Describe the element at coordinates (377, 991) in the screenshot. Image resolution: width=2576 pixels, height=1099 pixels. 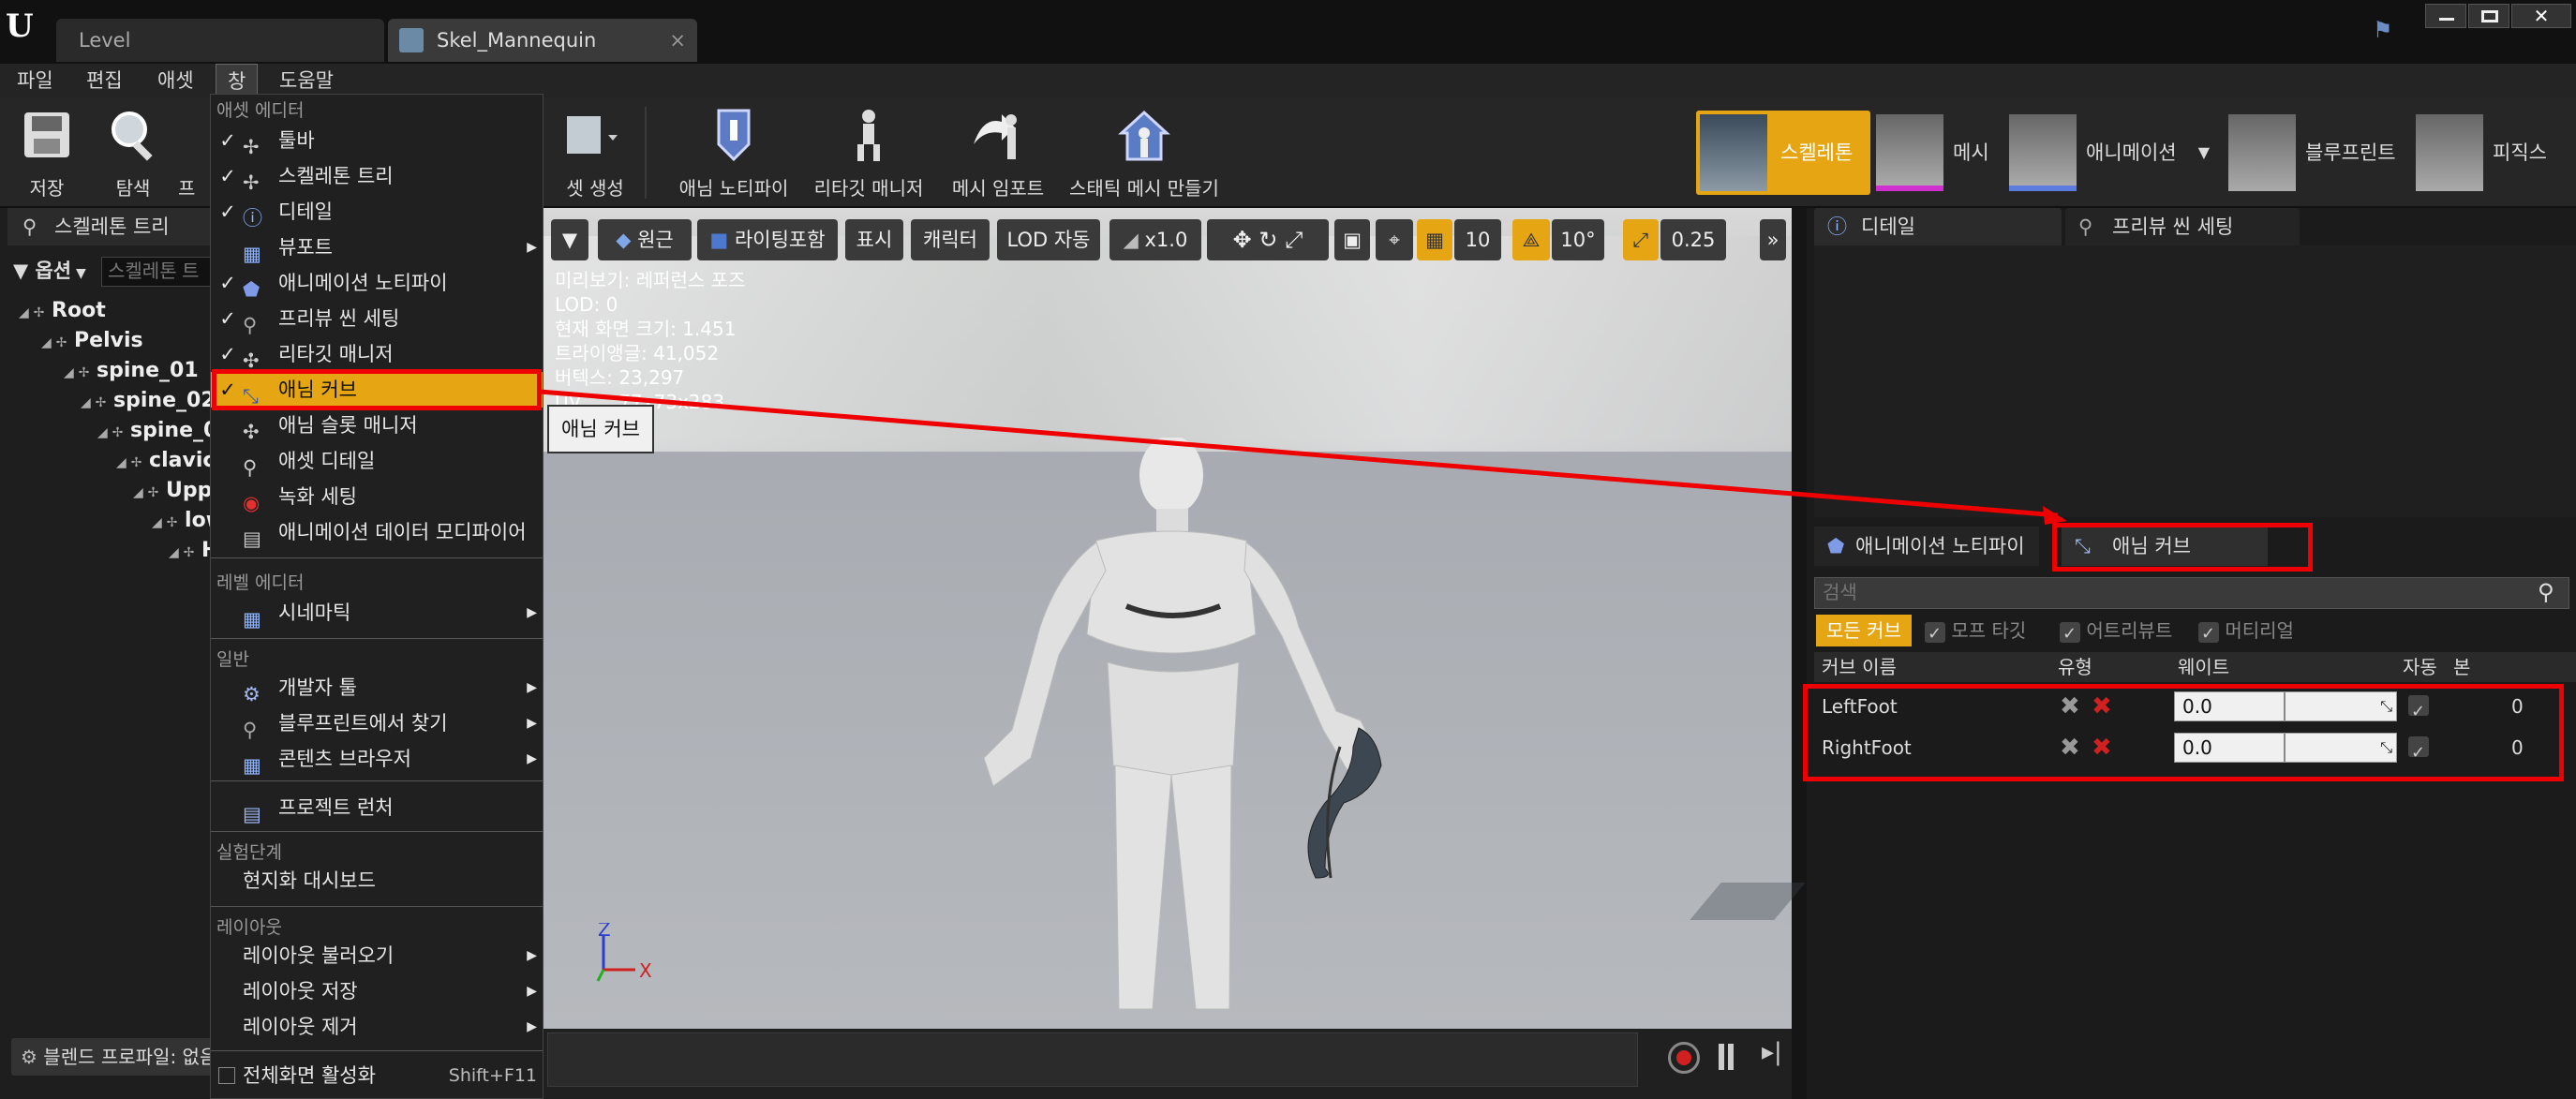
I see `menu-item-save-layout: 레이아웃 저장 ▶` at that location.